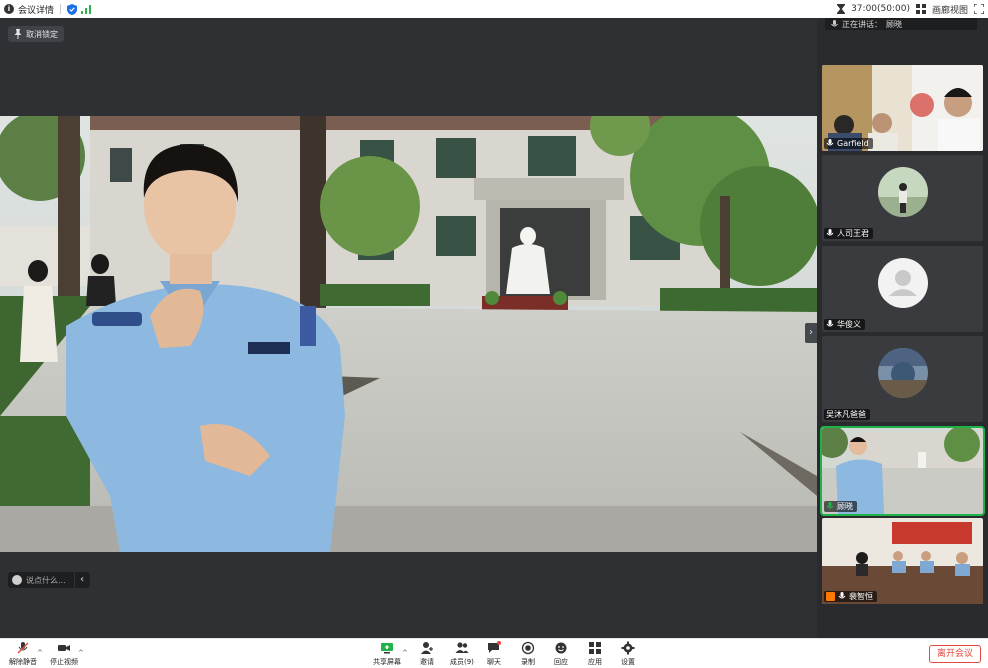 The width and height of the screenshot is (988, 668). I want to click on hourglass-icon, so click(841, 9).